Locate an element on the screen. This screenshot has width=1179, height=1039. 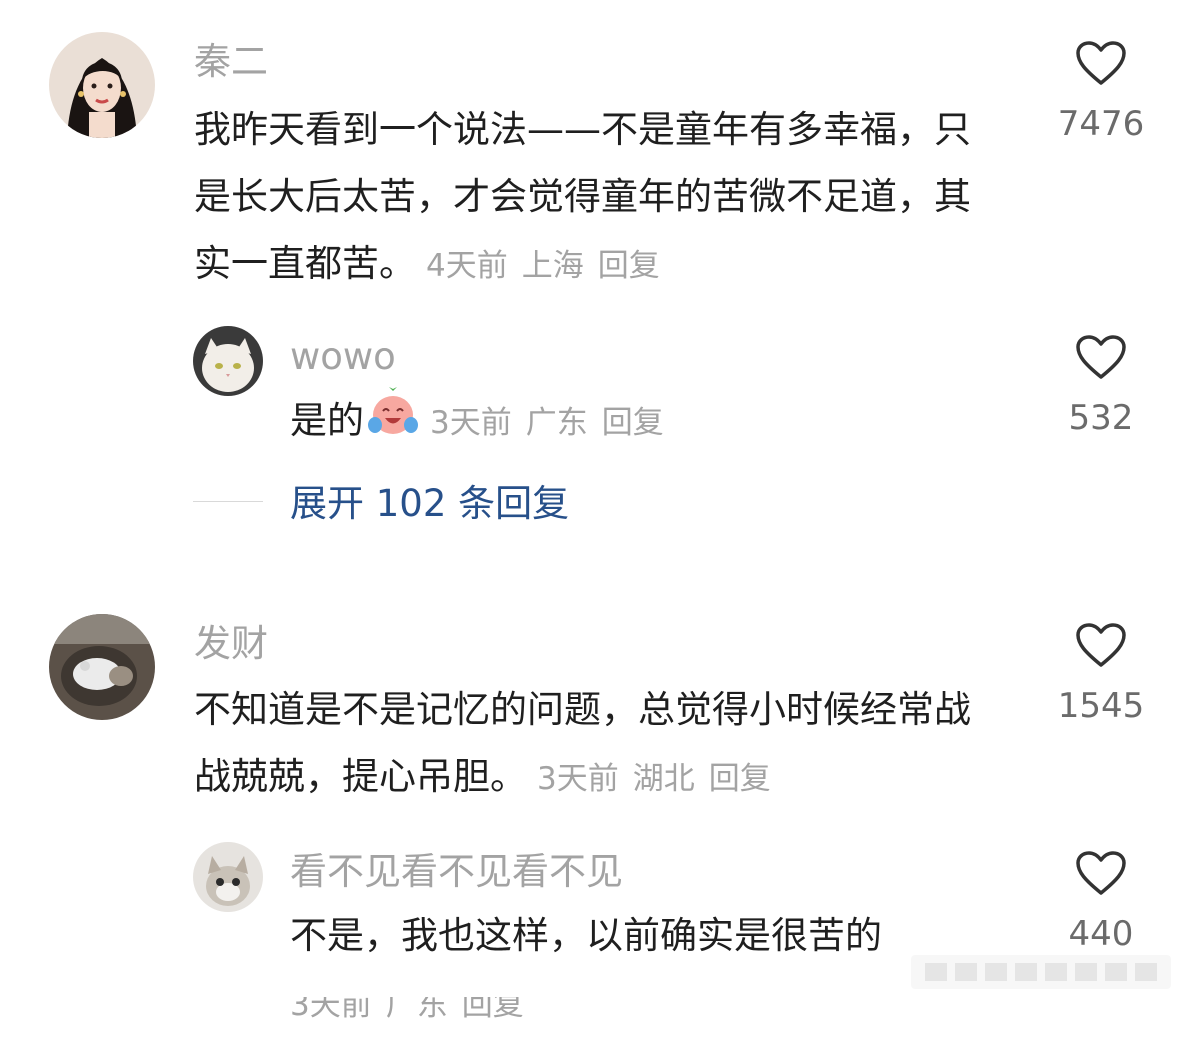
like-control: 440 is located at coordinates (1101, 902).